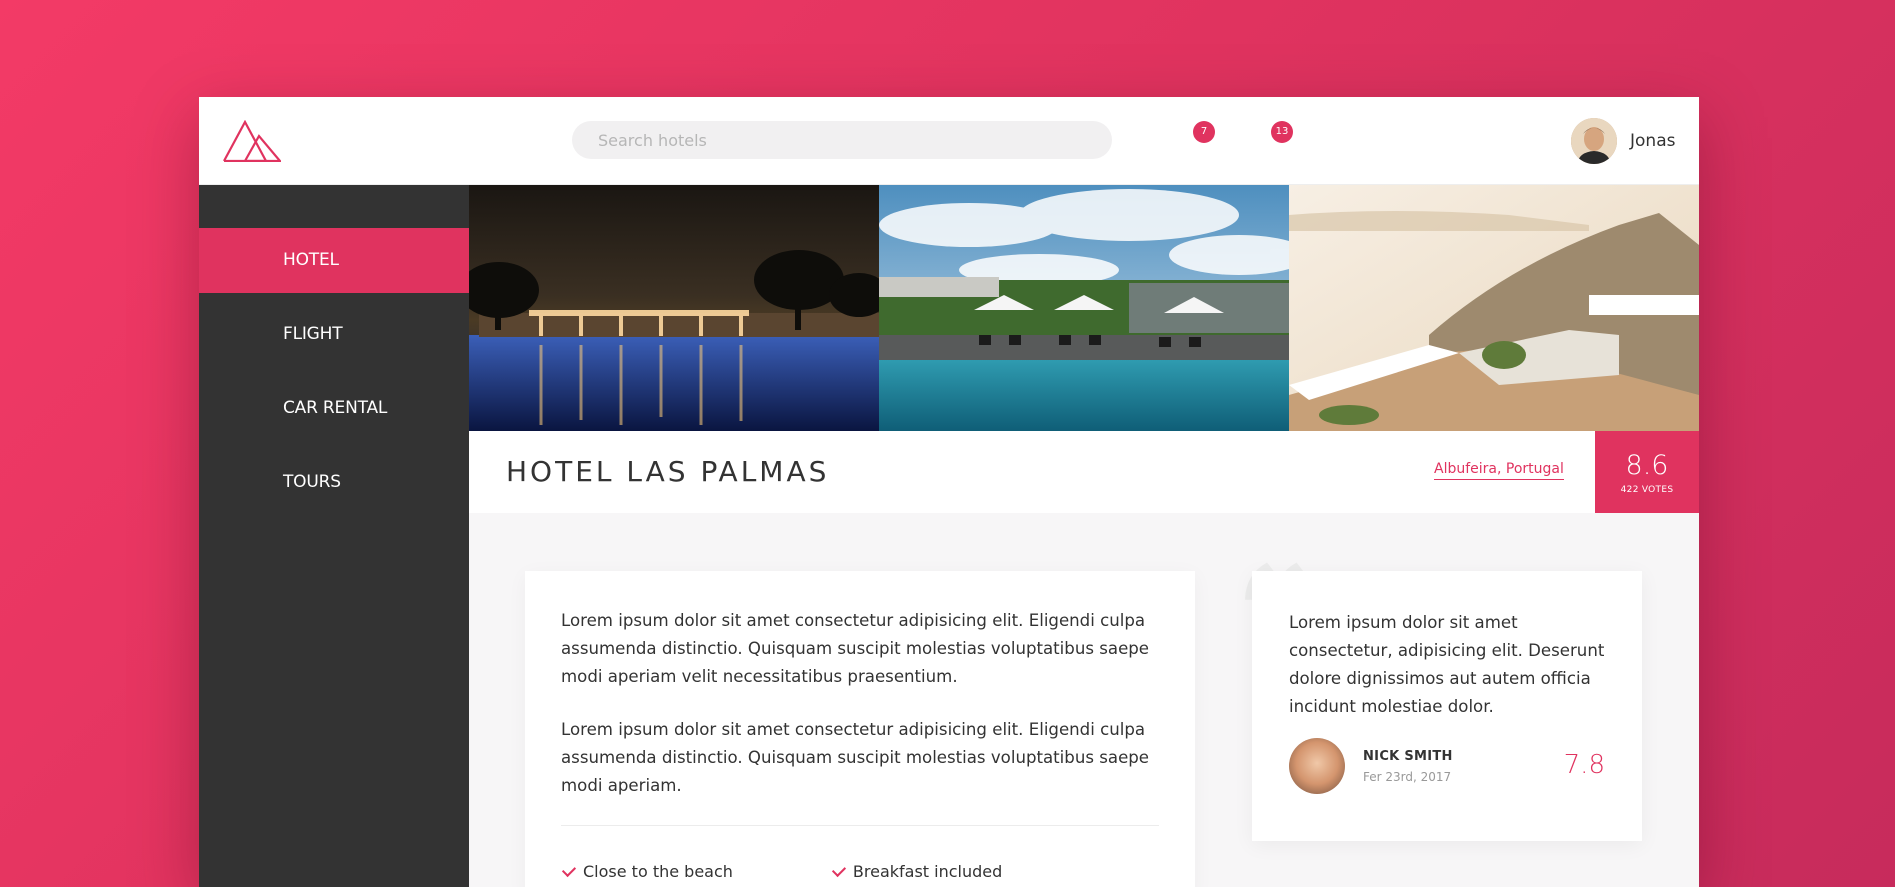 The width and height of the screenshot is (1895, 887). What do you see at coordinates (1584, 765) in the screenshot?
I see `review-score: 7.8` at bounding box center [1584, 765].